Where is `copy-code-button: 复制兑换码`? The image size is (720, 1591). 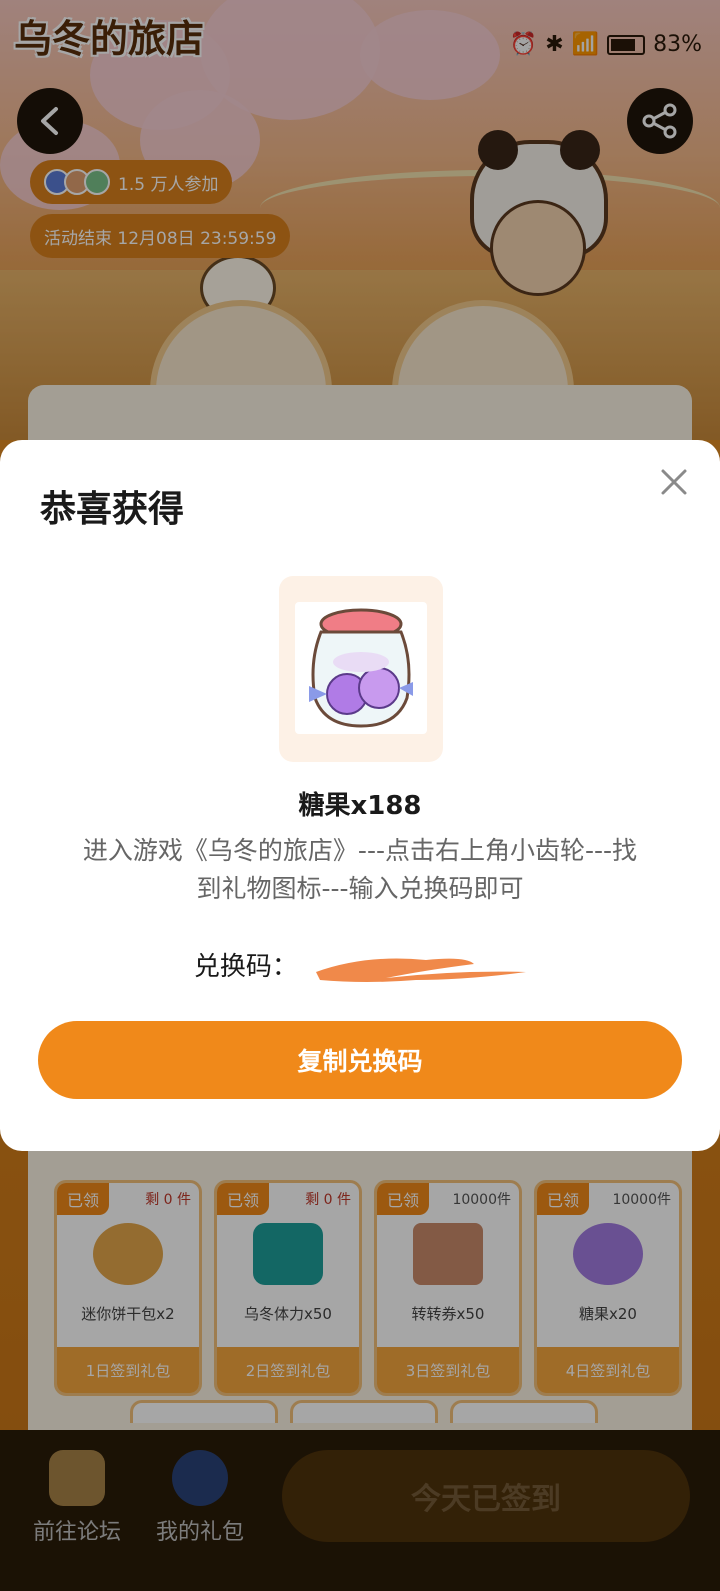
copy-code-button: 复制兑换码 is located at coordinates (360, 1060).